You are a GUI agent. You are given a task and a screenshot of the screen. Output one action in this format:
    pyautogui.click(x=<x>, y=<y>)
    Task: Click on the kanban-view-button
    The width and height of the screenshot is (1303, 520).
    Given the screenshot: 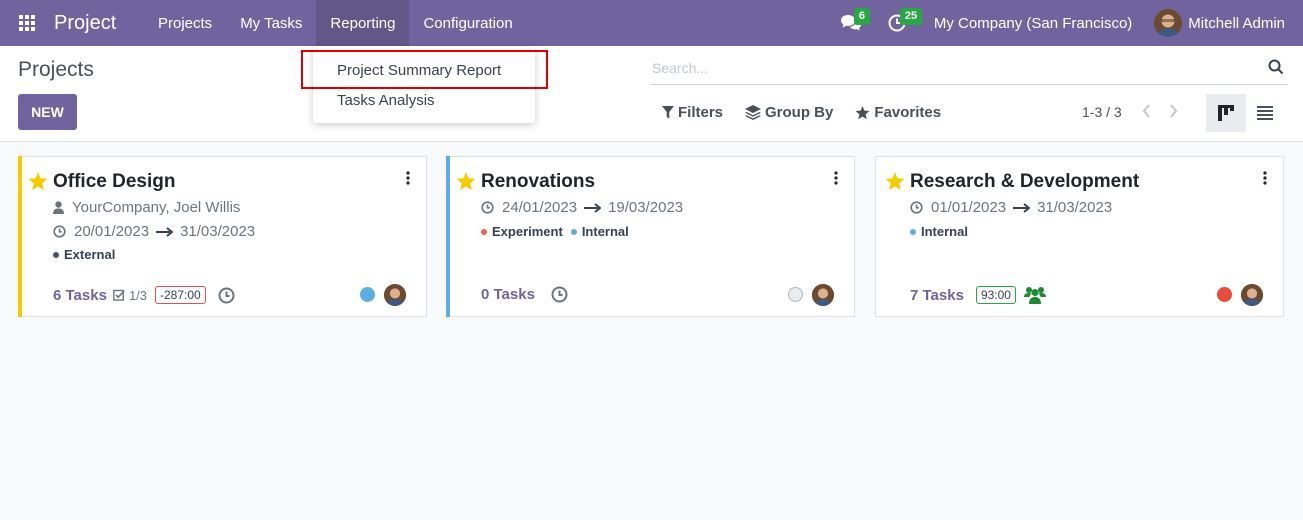 What is the action you would take?
    pyautogui.click(x=1226, y=113)
    